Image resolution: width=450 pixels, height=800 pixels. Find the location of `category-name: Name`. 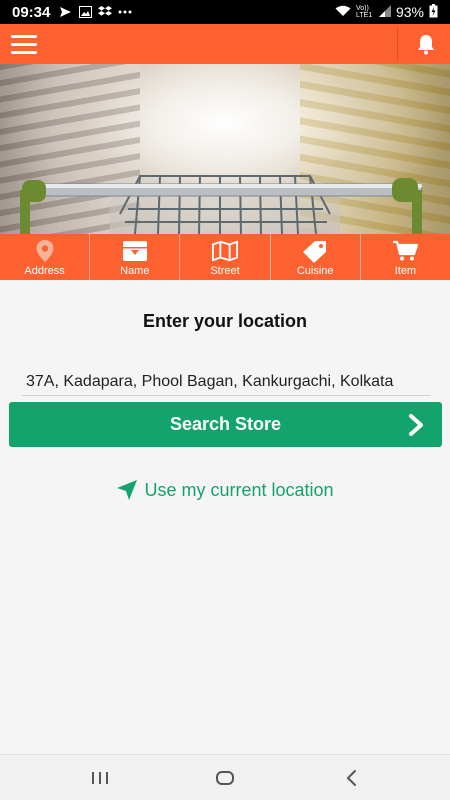

category-name: Name is located at coordinates (135, 257).